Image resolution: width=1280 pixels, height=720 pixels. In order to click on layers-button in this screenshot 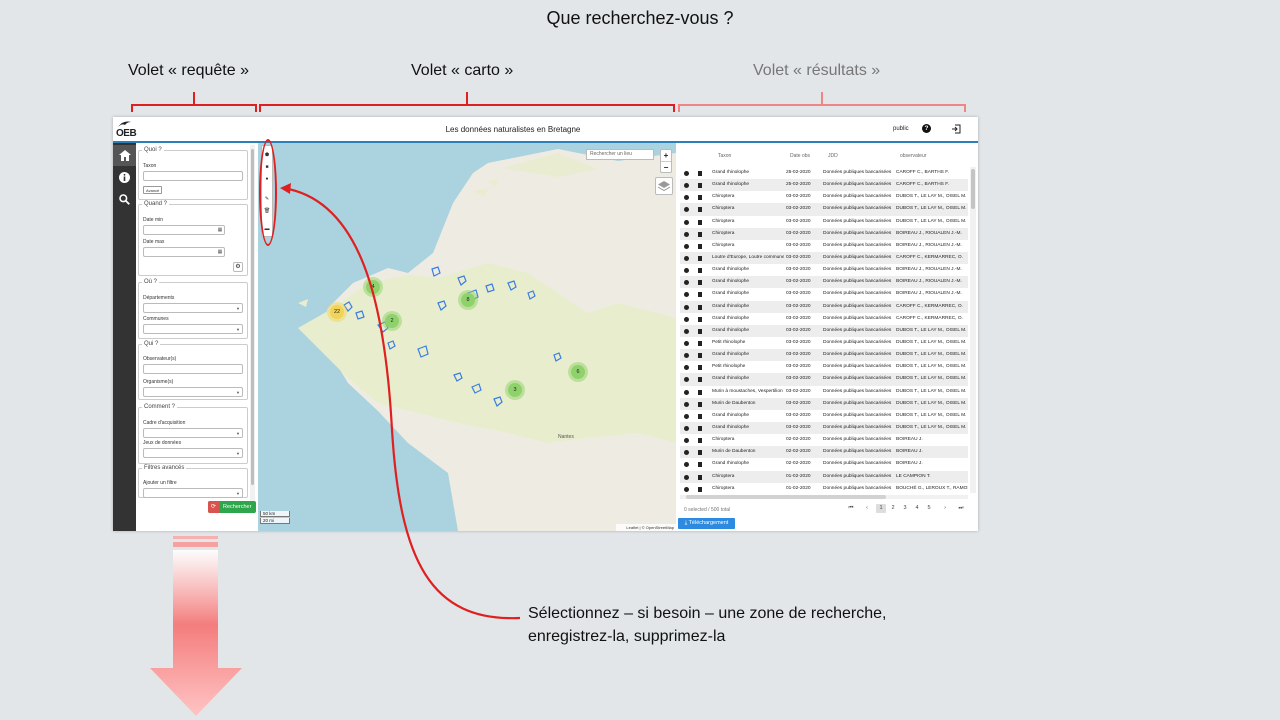, I will do `click(664, 186)`.